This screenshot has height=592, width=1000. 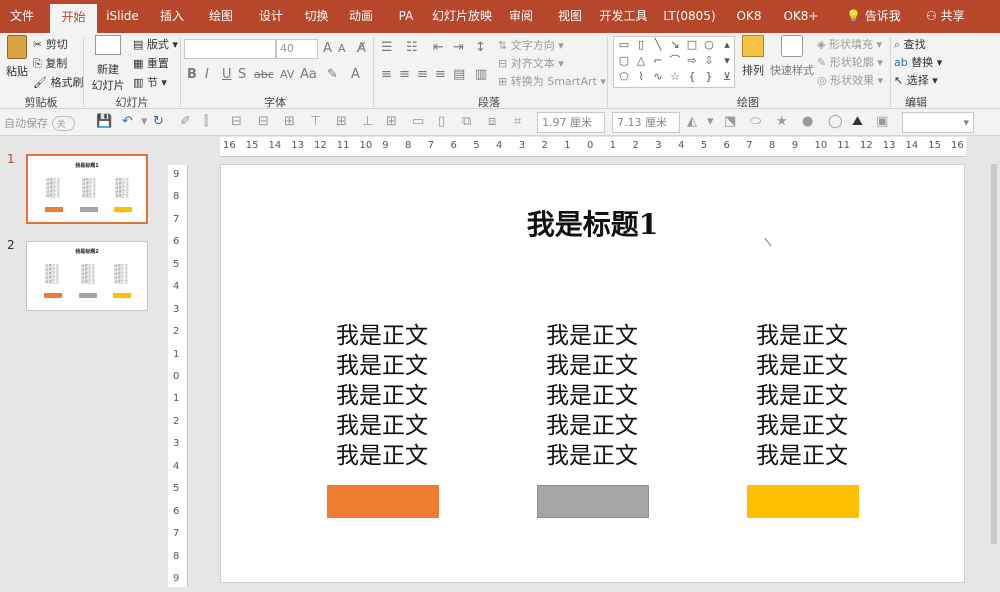 I want to click on color-bar-orange, so click(x=383, y=501).